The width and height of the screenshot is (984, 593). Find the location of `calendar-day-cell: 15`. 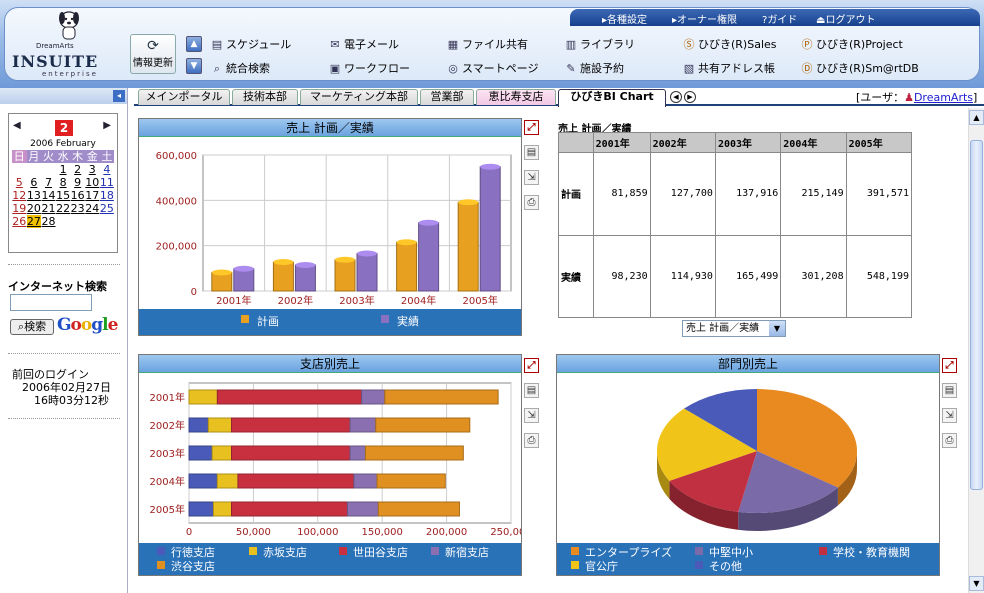

calendar-day-cell: 15 is located at coordinates (63, 195).